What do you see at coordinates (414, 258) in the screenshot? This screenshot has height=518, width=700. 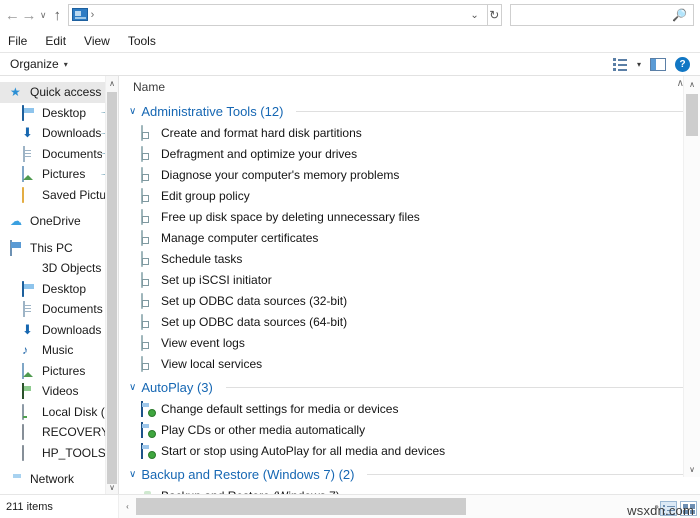 I see `list-item: Schedule tasks` at bounding box center [414, 258].